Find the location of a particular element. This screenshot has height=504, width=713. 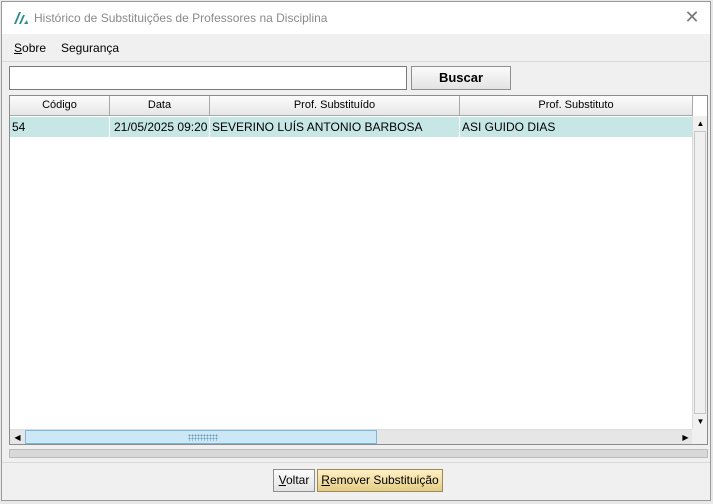

vertical-scroll-thumb is located at coordinates (700, 272).